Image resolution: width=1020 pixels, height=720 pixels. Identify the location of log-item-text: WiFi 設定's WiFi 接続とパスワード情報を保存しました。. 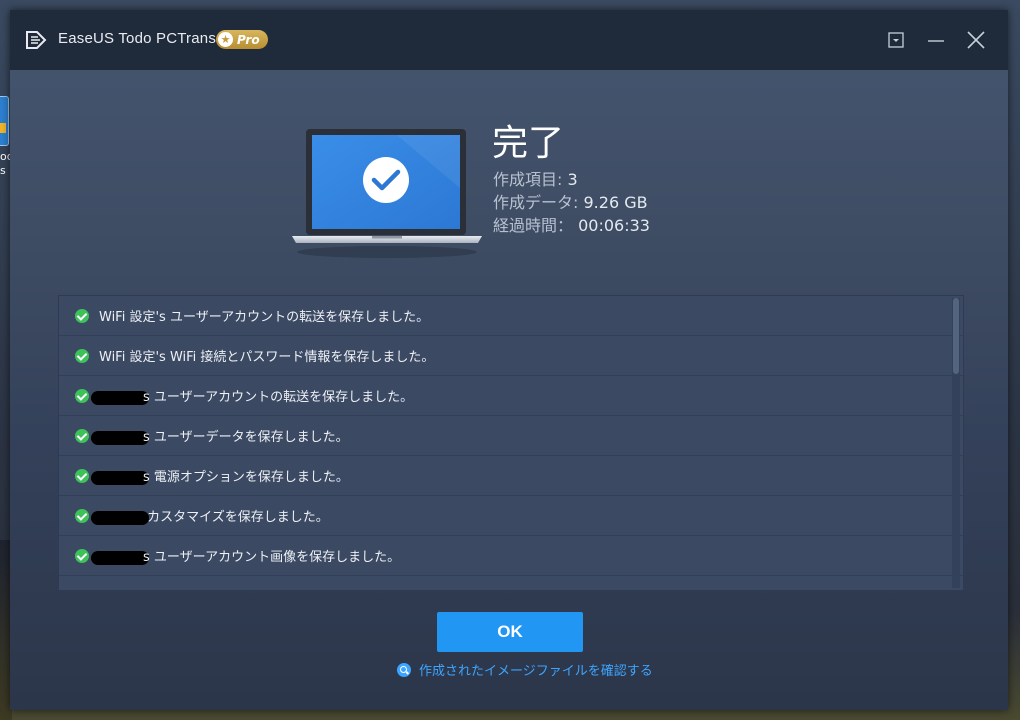
(266, 355).